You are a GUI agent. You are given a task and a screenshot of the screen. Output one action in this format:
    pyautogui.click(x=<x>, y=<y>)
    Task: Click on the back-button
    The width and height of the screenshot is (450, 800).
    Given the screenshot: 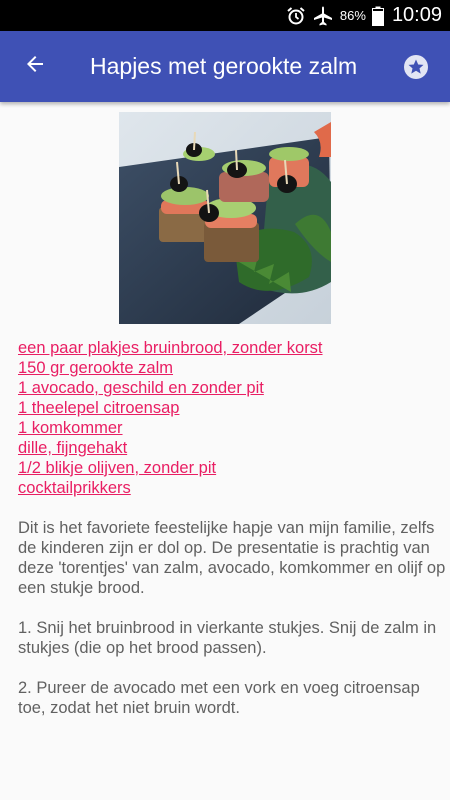 What is the action you would take?
    pyautogui.click(x=35, y=66)
    